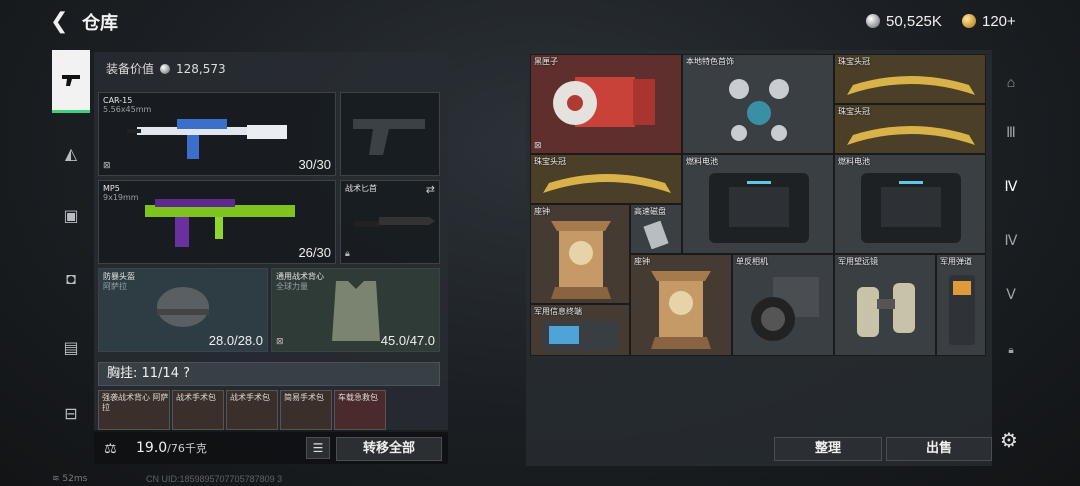 The height and width of the screenshot is (486, 1080). I want to click on item-high-speed-disk: 高速磁盘, so click(656, 229).